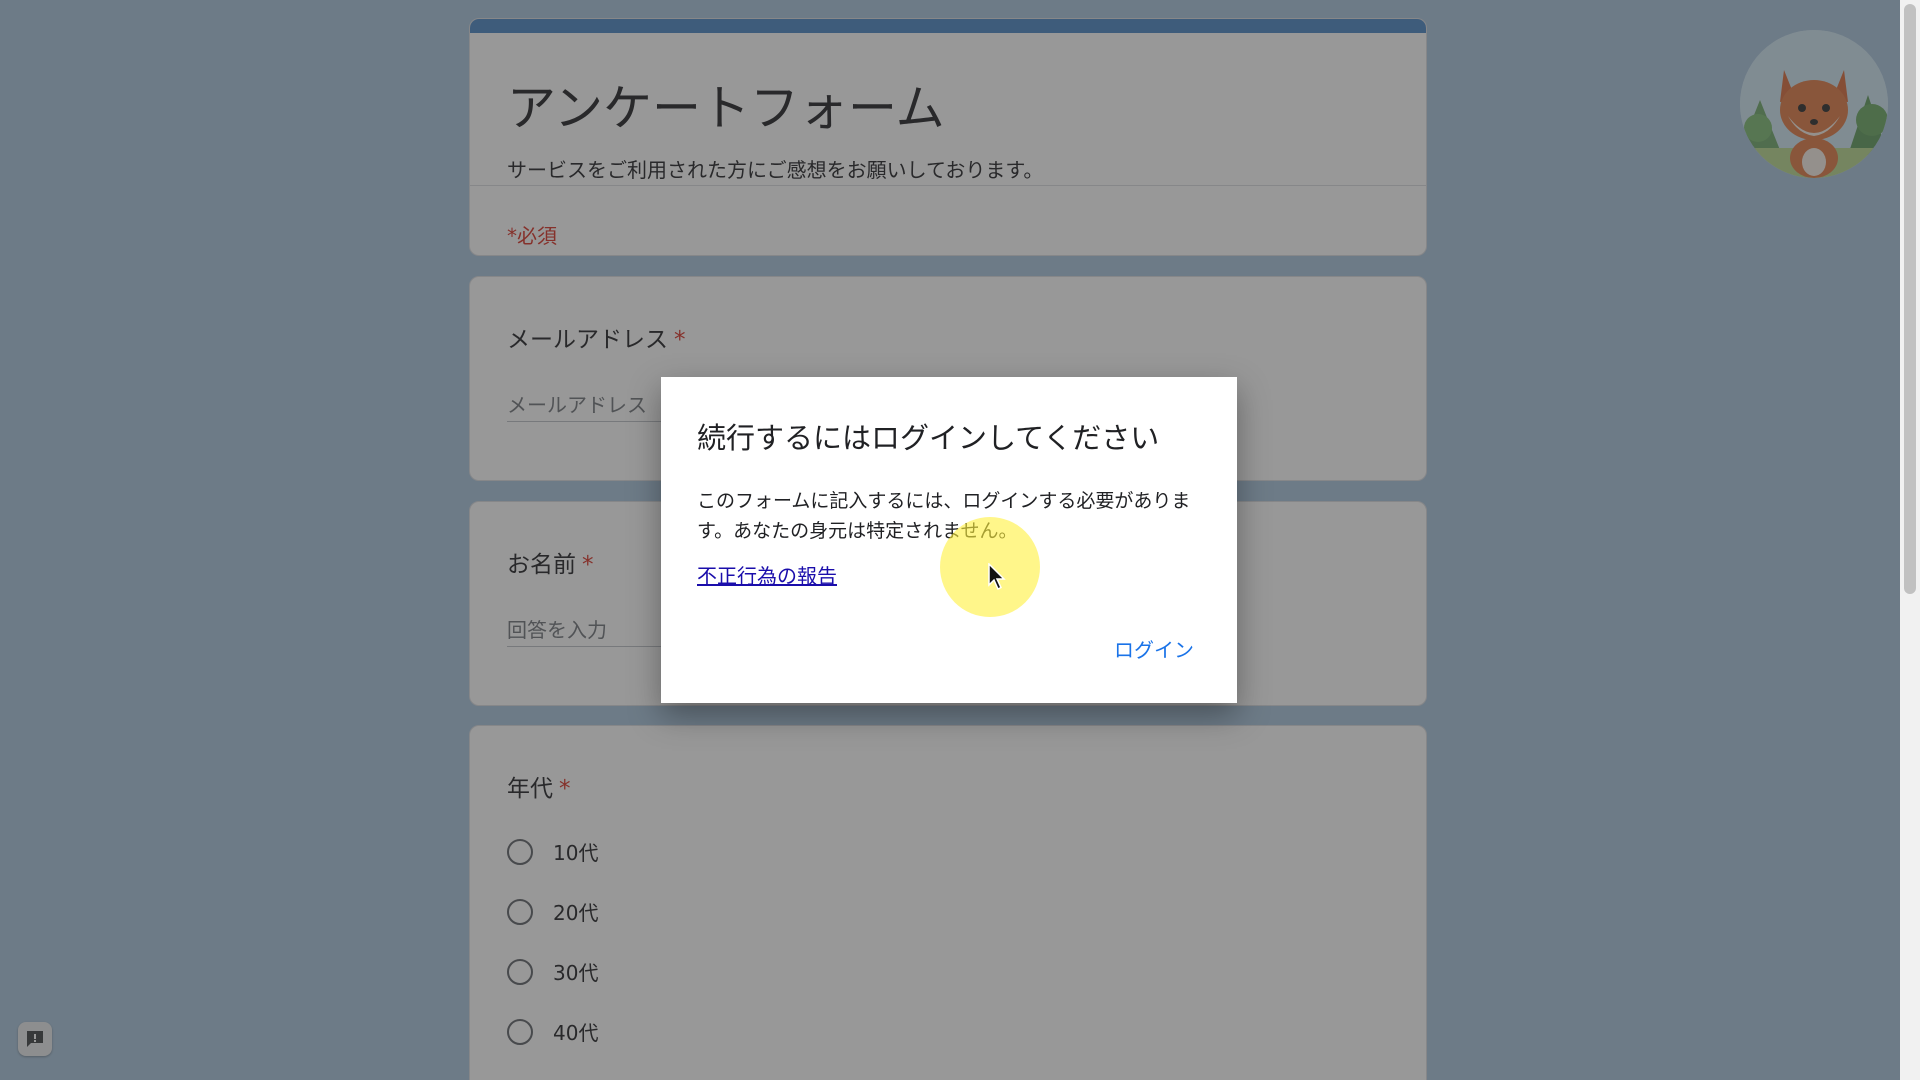  I want to click on page-scrollbar, so click(1910, 540).